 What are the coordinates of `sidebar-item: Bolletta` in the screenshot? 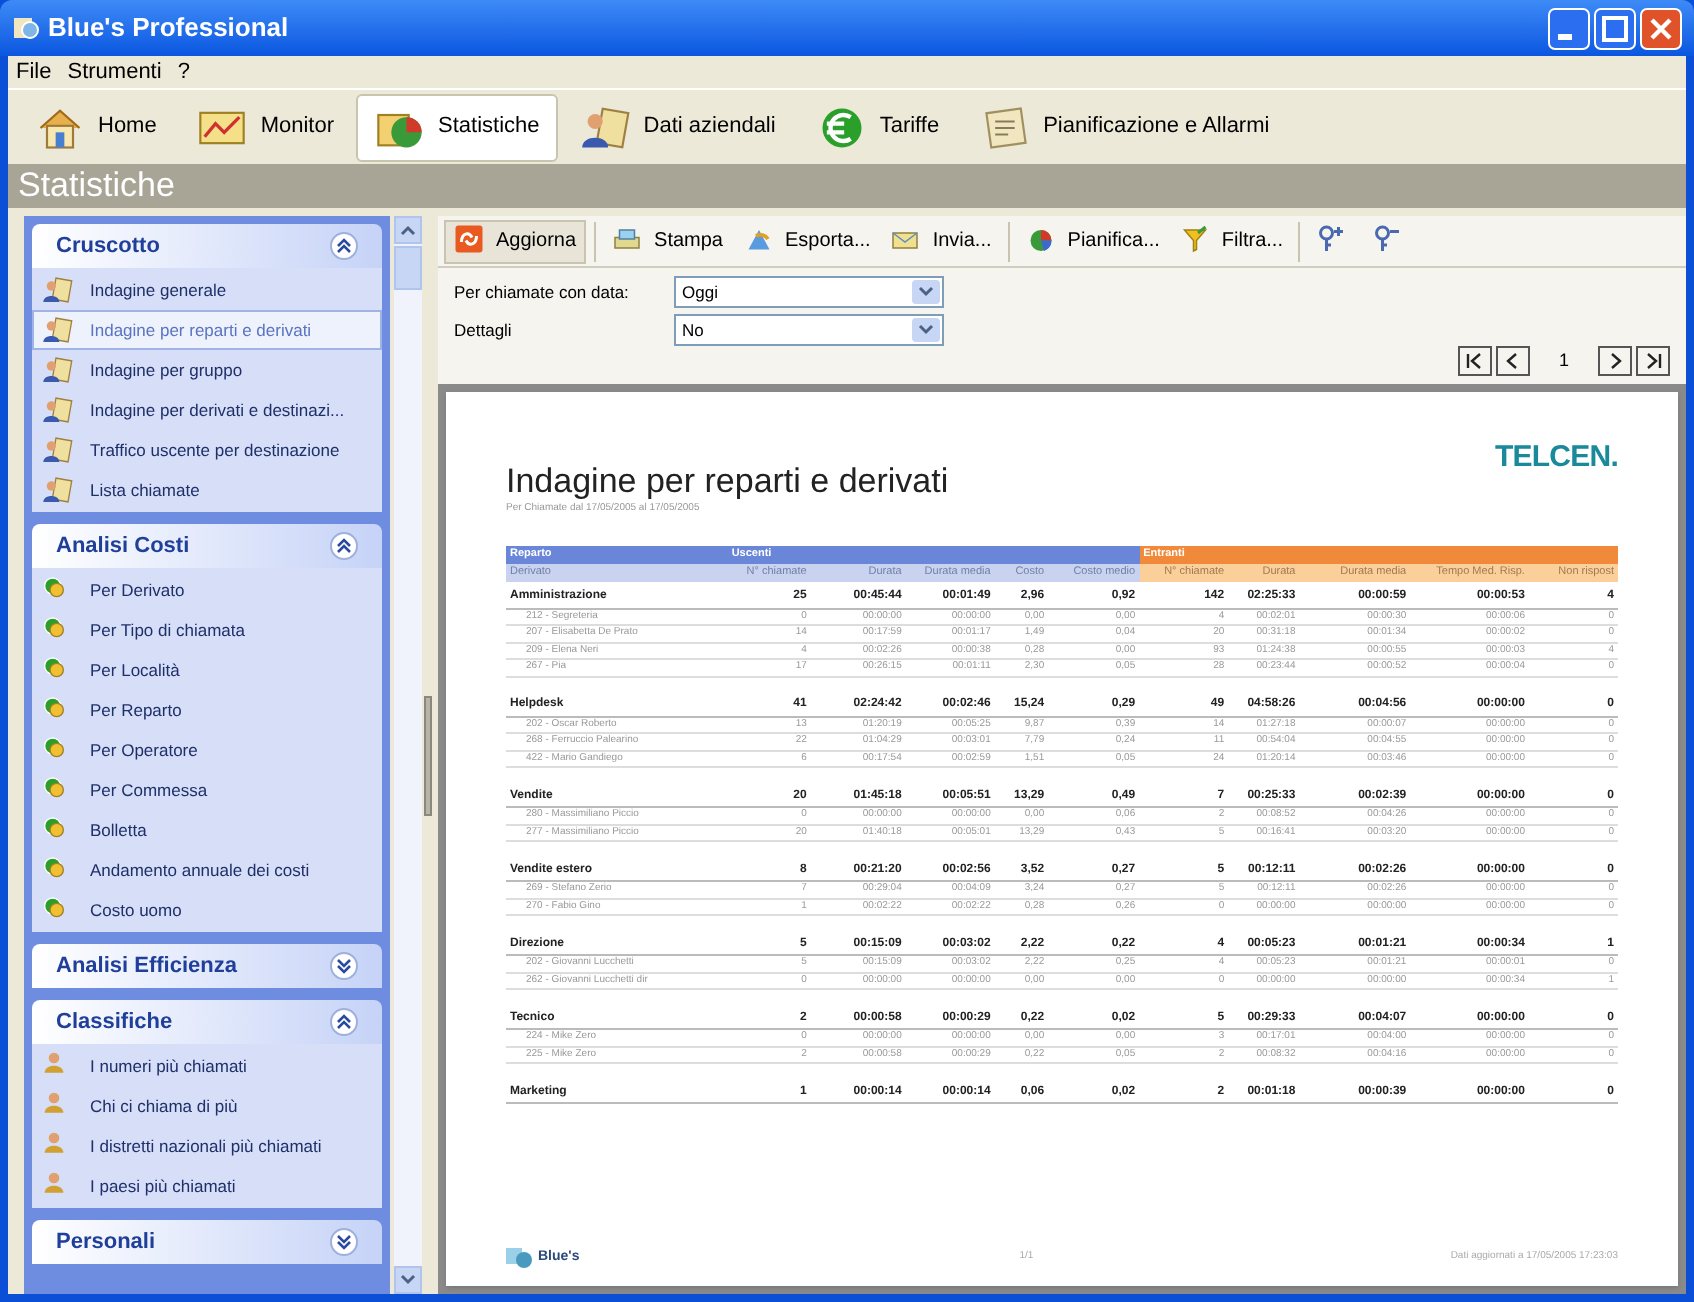 It's located at (207, 830).